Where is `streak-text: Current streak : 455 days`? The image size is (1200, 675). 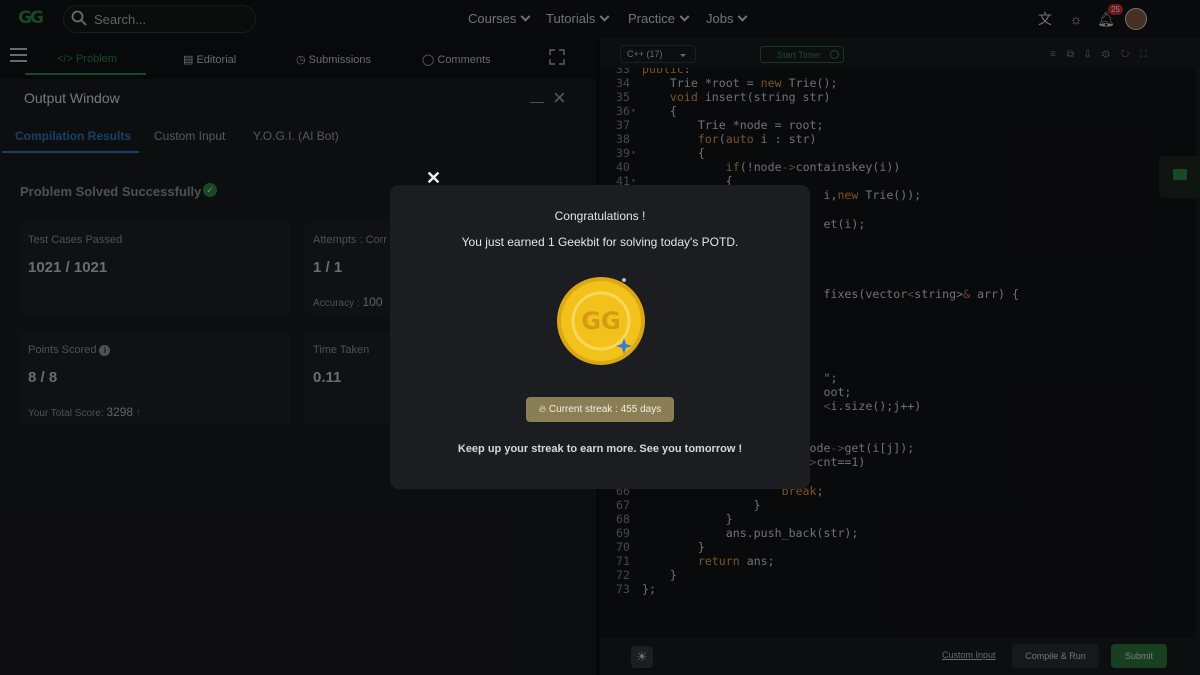
streak-text: Current streak : 455 days is located at coordinates (605, 409).